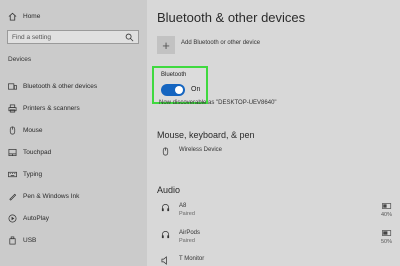 The image size is (400, 266). Describe the element at coordinates (169, 190) in the screenshot. I see `audio-heading: Audio` at that location.